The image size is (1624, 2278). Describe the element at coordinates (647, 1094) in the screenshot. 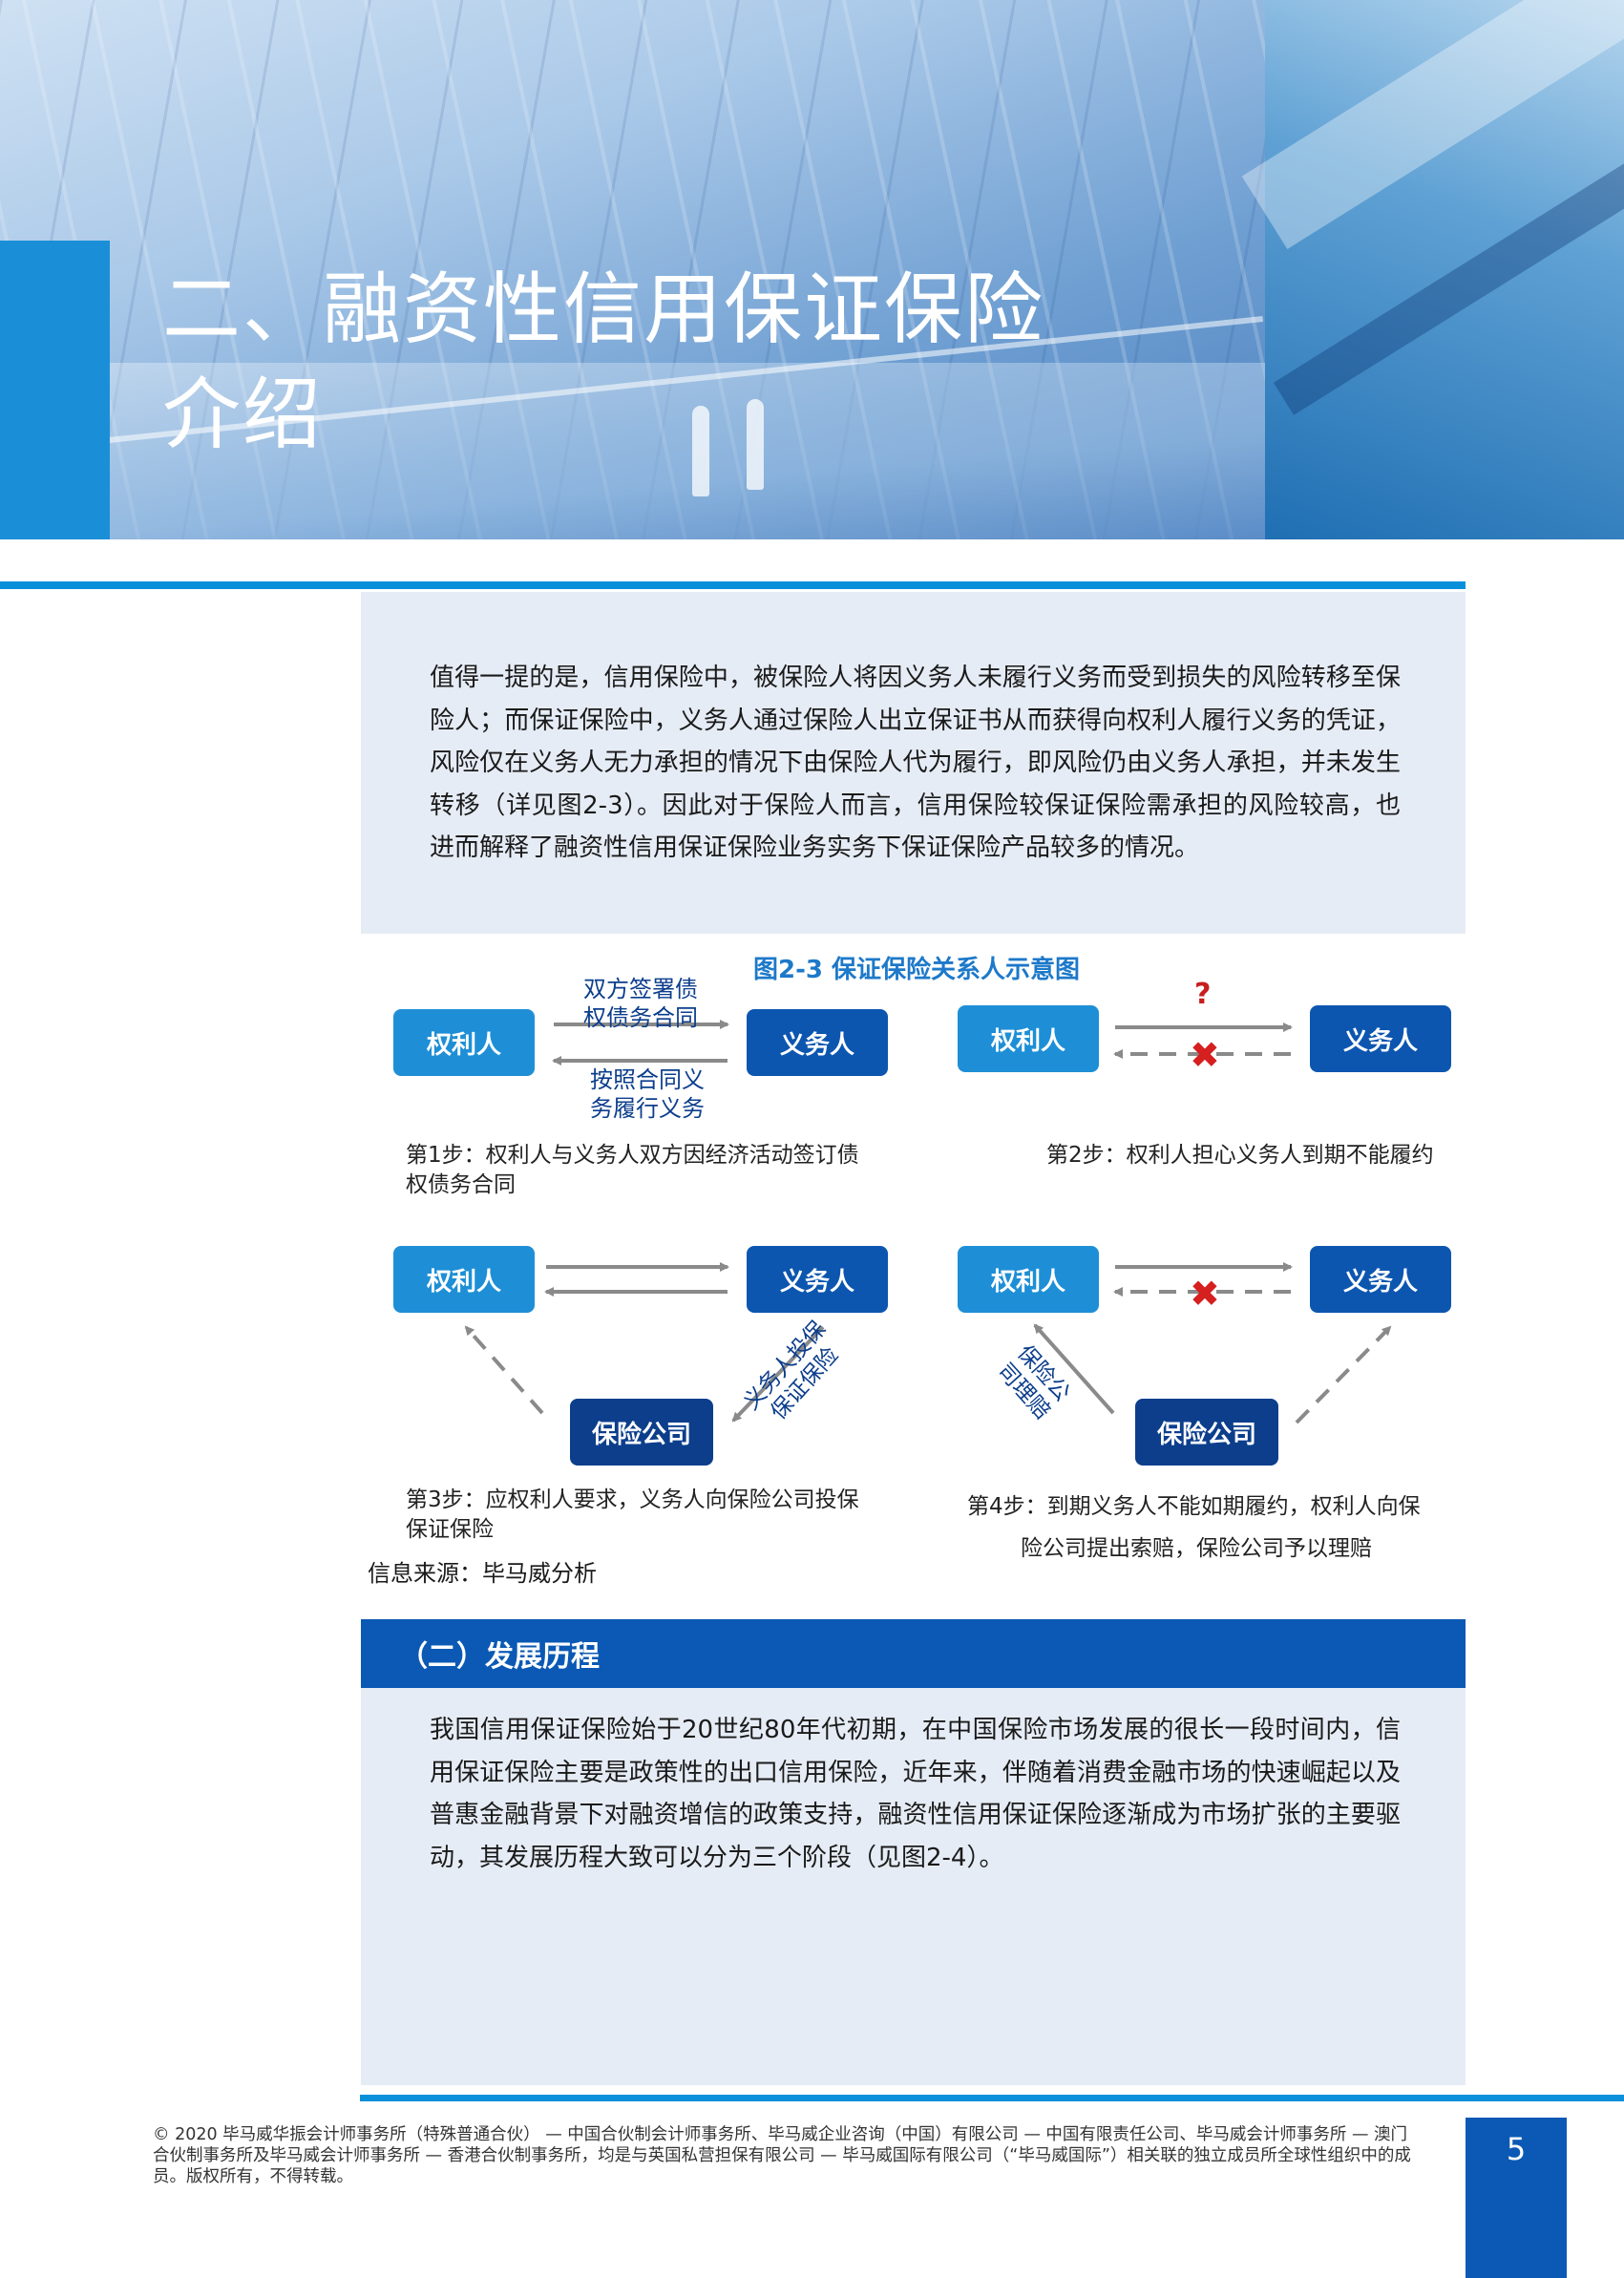

I see `step1-bottom-label: 按照合同义 务履行义务` at that location.